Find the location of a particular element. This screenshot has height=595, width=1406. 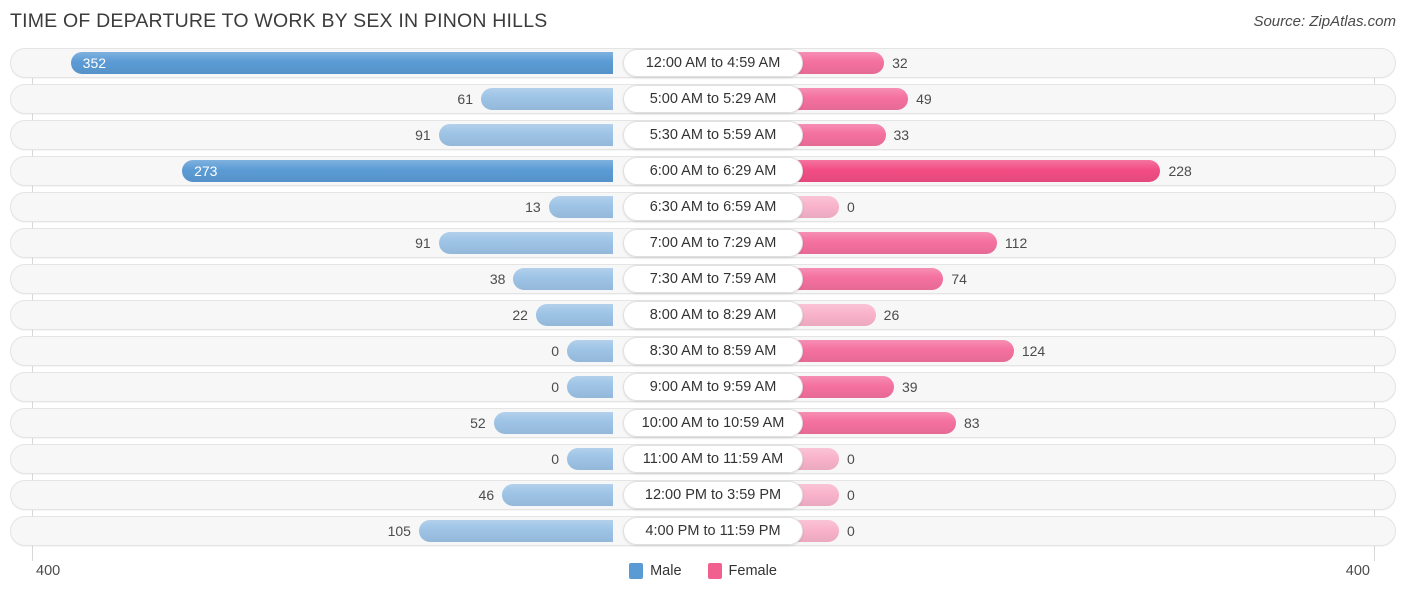

legend-label: Female is located at coordinates (752, 571).